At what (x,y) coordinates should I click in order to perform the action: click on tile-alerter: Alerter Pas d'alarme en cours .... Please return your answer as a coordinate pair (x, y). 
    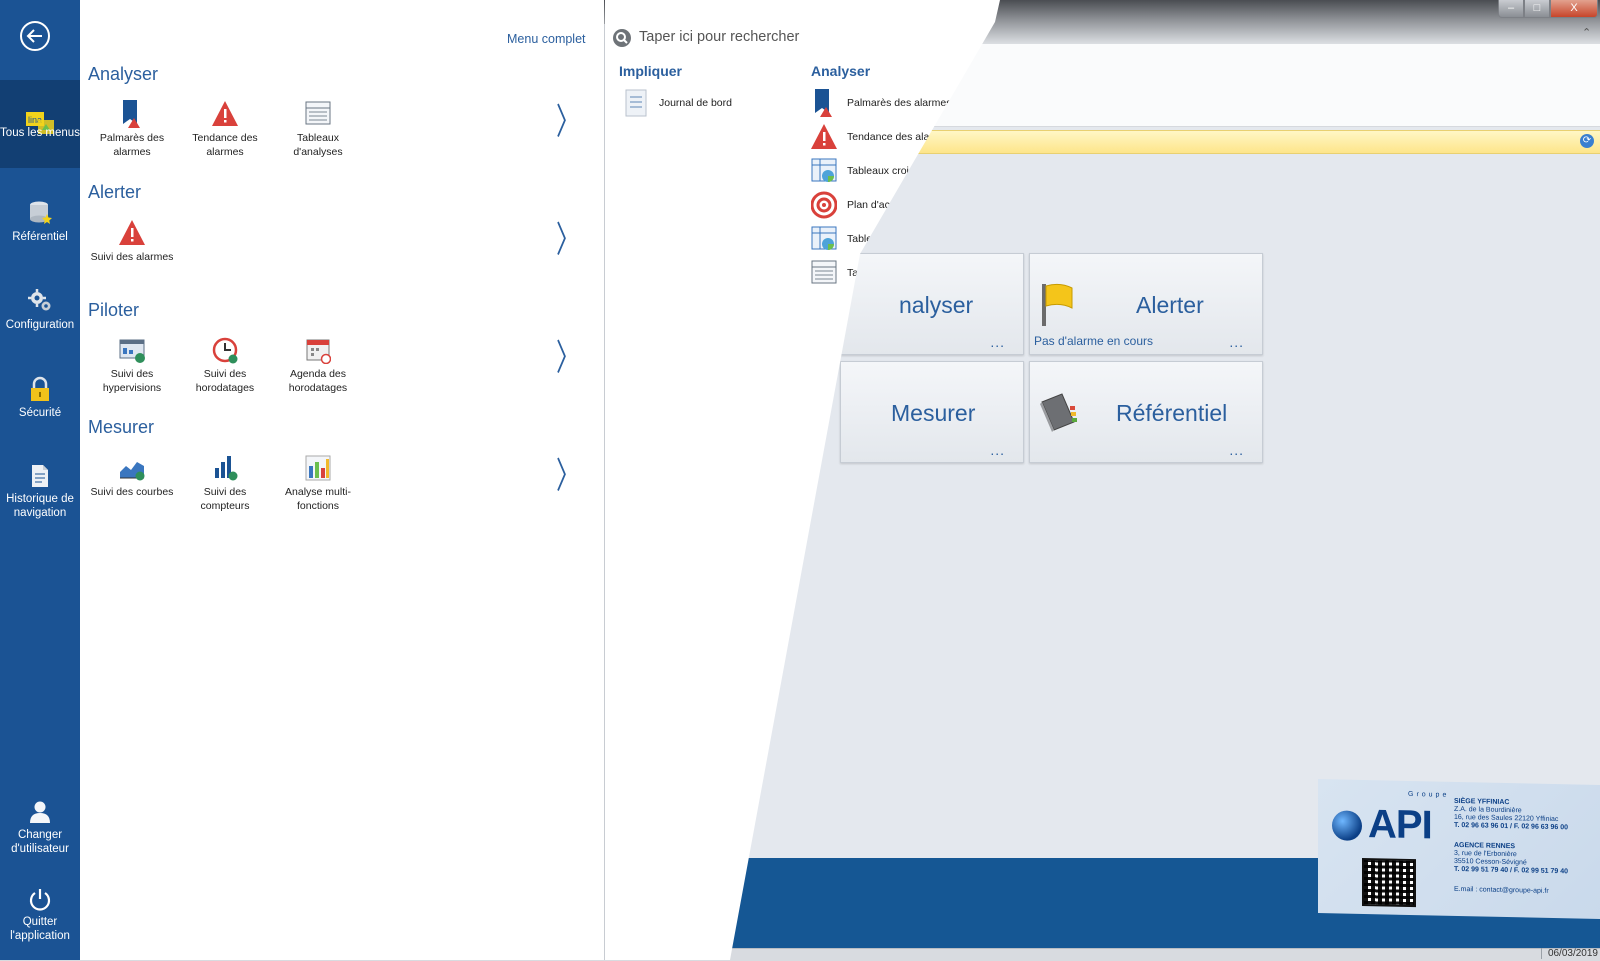
    Looking at the image, I should click on (1146, 304).